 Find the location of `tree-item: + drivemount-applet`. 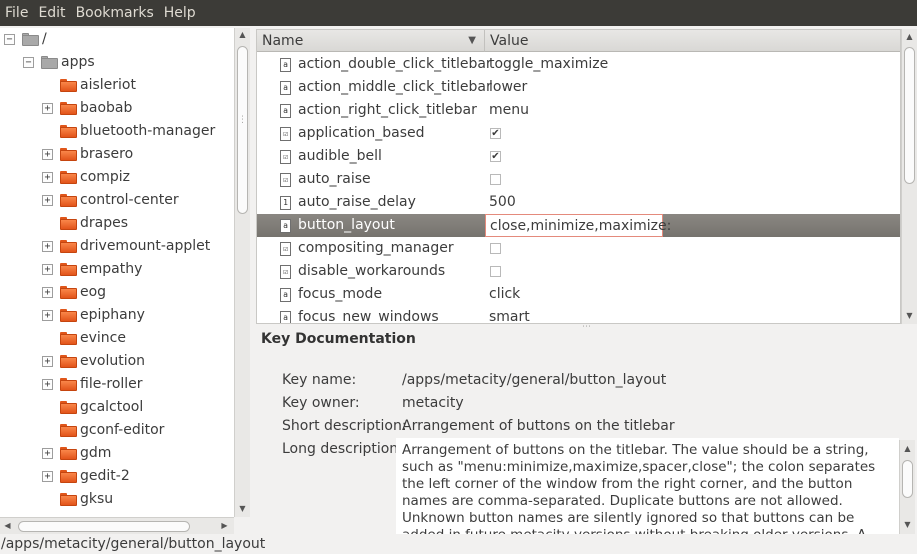

tree-item: + drivemount-applet is located at coordinates (117, 246).